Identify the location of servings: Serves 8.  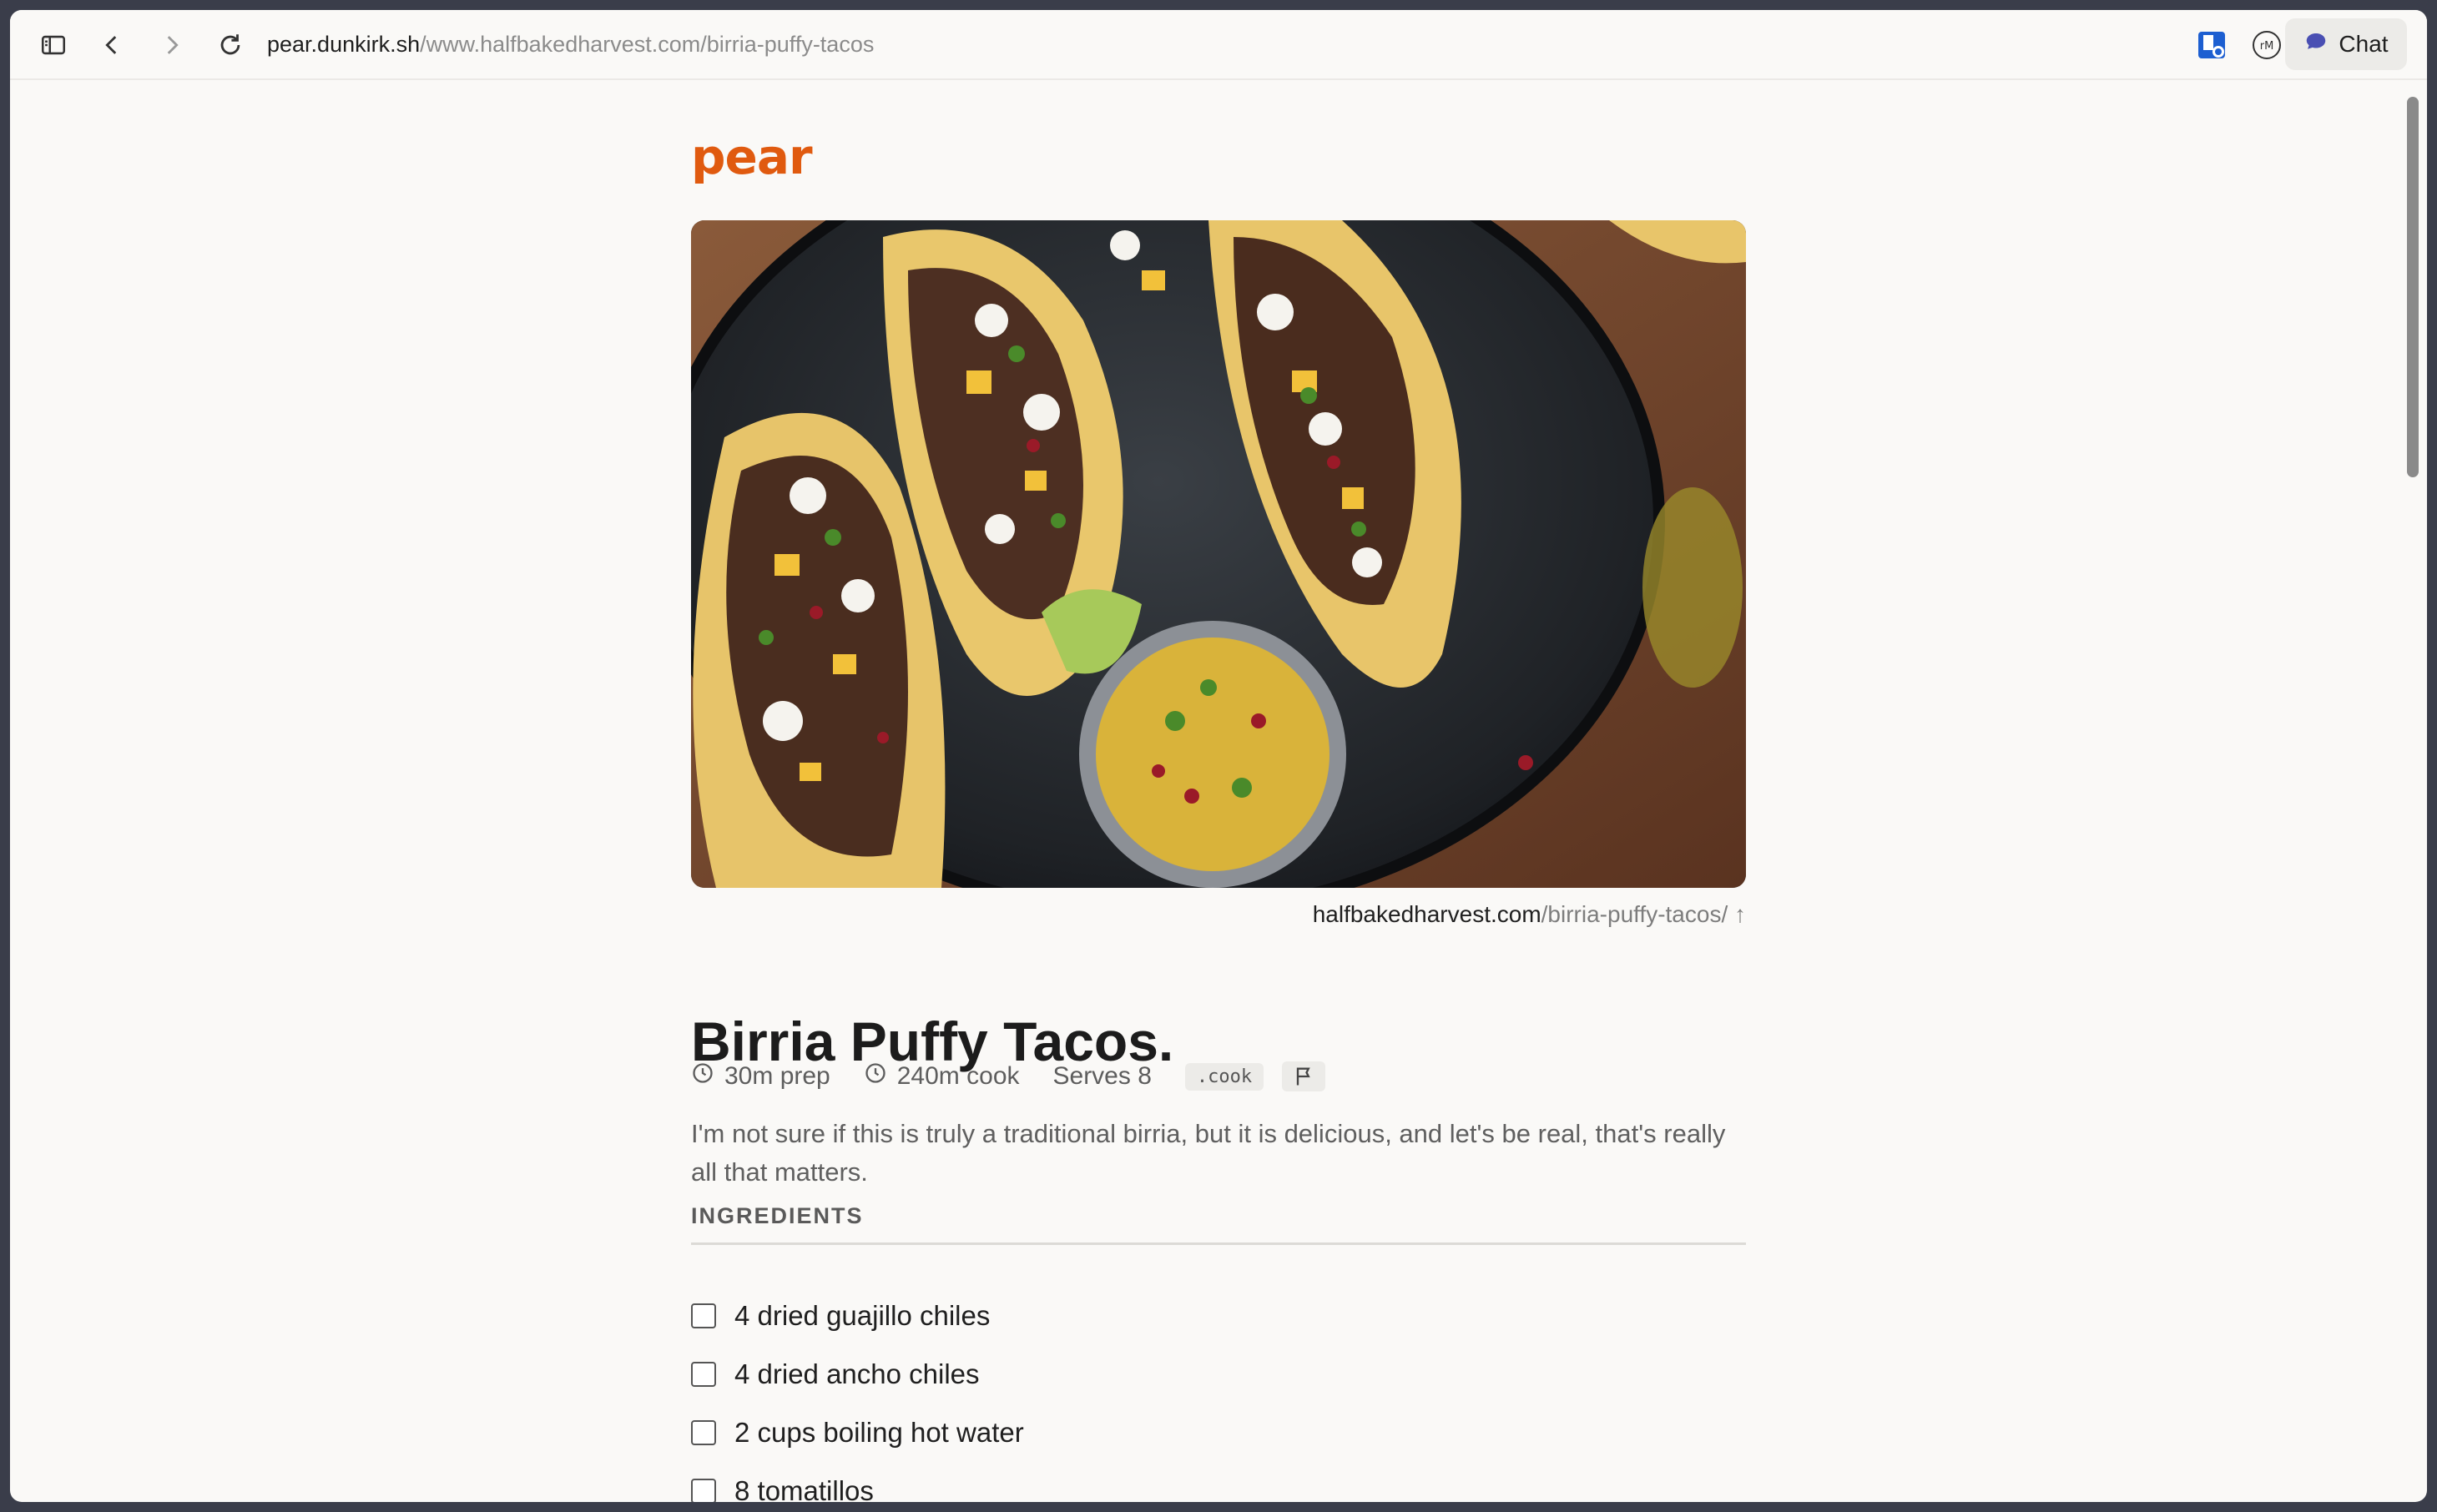
(1102, 1076).